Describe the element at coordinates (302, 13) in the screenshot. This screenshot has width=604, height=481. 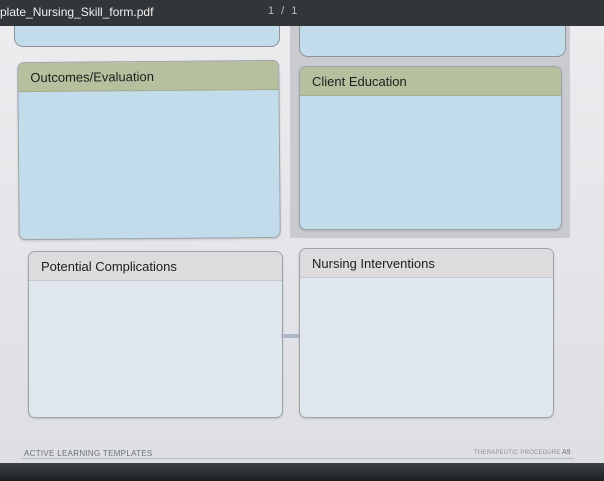
I see `viewer-toolbar: plate_Nursing_Skill_form.pdf 1 / 1` at that location.